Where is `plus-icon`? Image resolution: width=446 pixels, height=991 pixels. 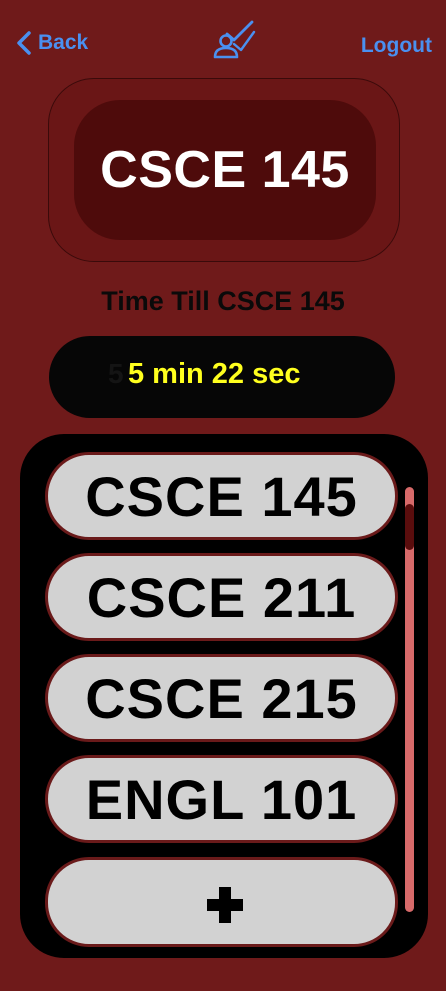
plus-icon is located at coordinates (225, 905).